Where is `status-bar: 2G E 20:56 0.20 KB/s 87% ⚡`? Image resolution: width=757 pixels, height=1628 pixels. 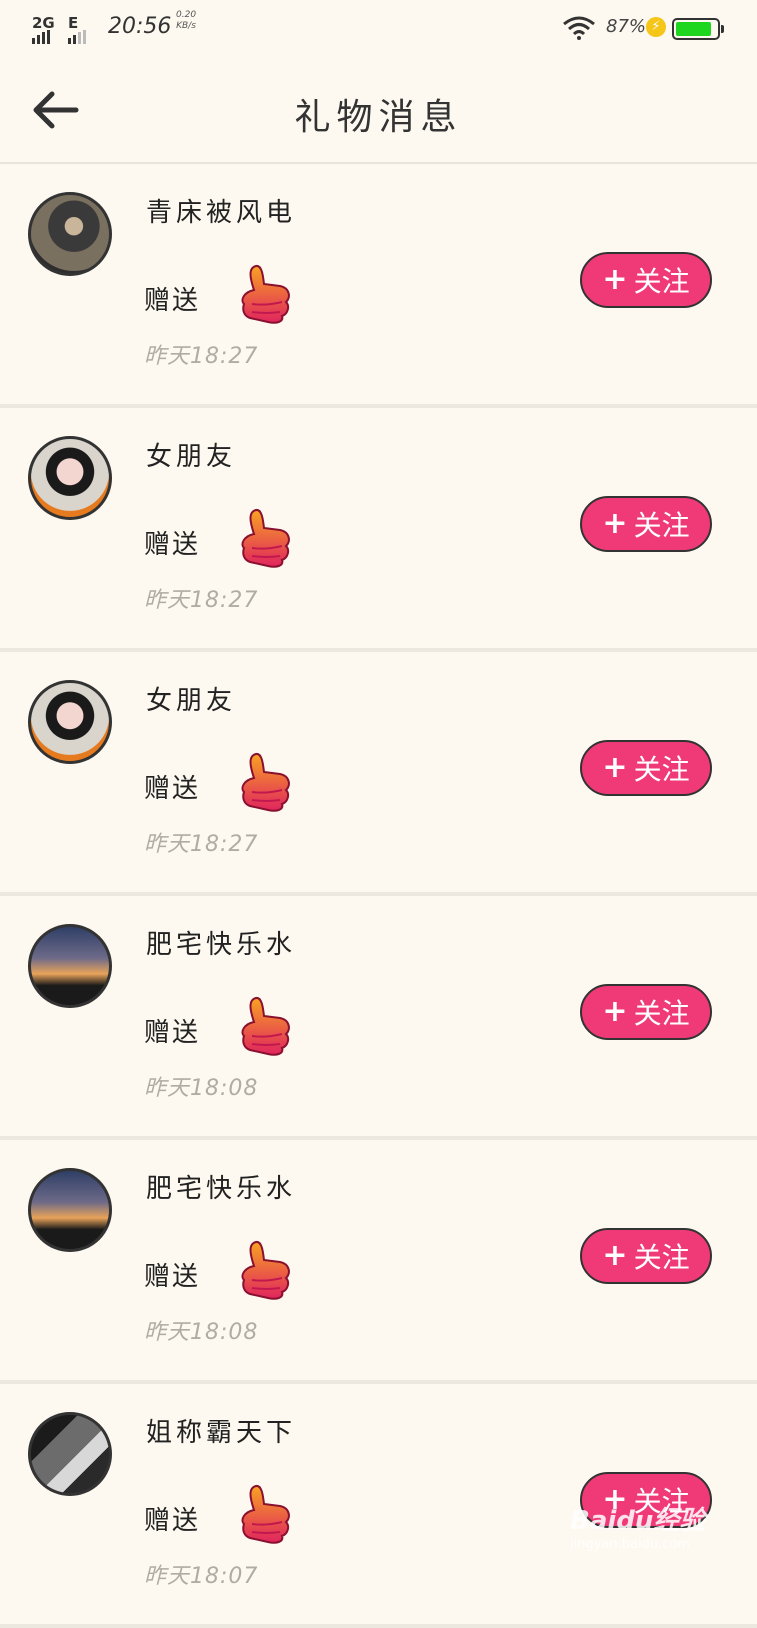
status-bar: 2G E 20:56 0.20 KB/s 87% ⚡ is located at coordinates (378, 29).